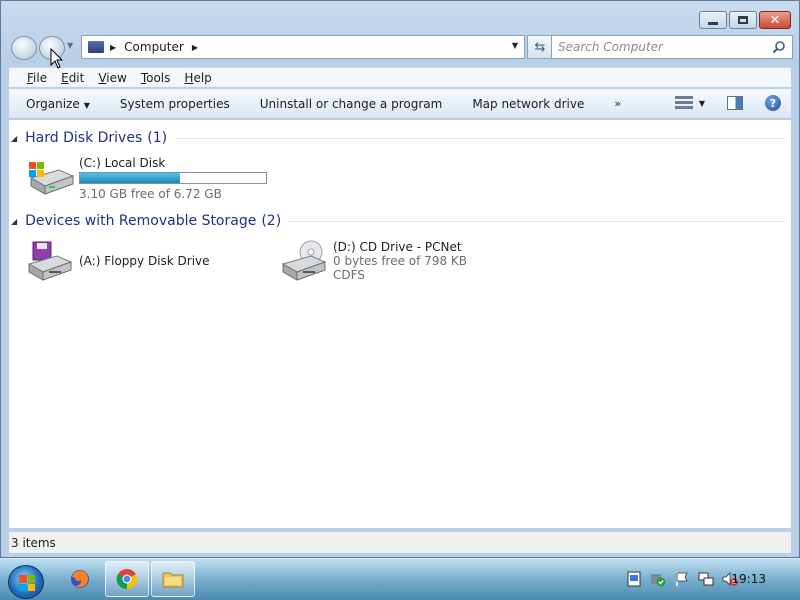 The image size is (800, 600). What do you see at coordinates (400, 77) in the screenshot?
I see `menu-bar: File Edit View Tools Help` at bounding box center [400, 77].